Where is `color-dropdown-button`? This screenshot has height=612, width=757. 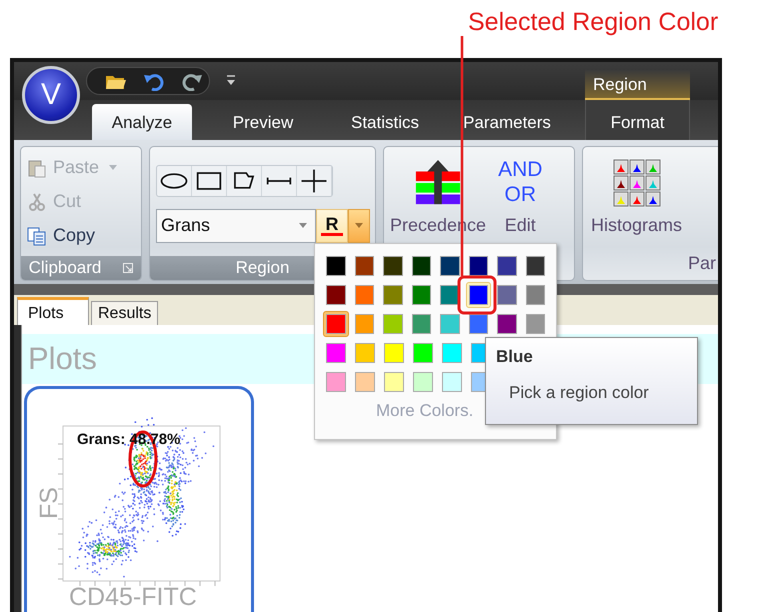 color-dropdown-button is located at coordinates (359, 225).